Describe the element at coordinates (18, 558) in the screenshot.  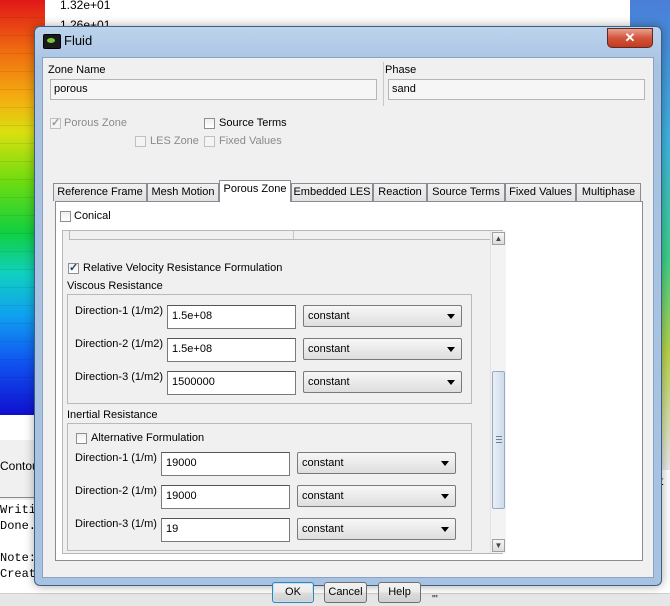
I see `console-line-3: Note:` at that location.